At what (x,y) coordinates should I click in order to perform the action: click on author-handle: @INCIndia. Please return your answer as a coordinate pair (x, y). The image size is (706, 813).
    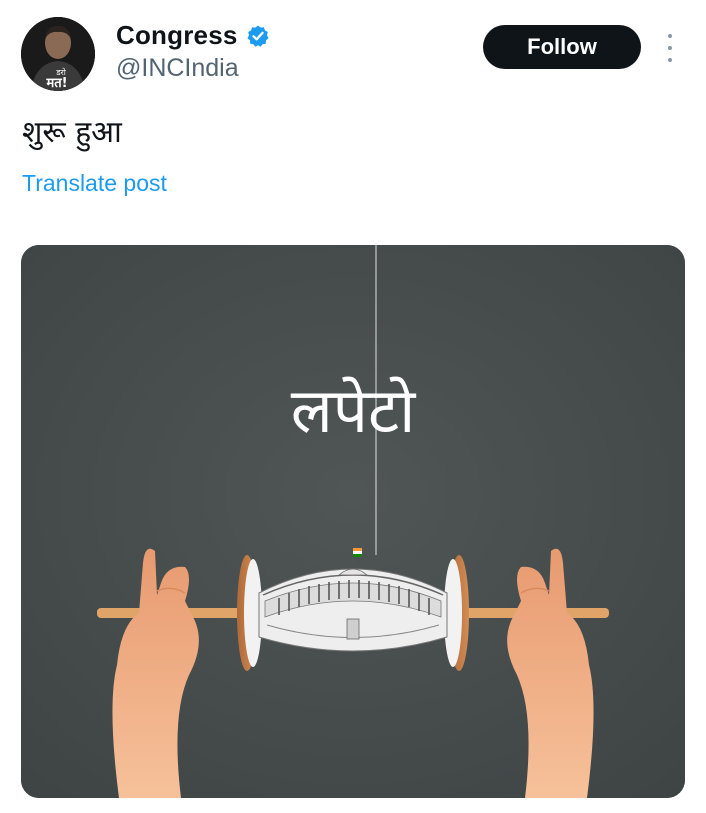
    Looking at the image, I should click on (177, 68).